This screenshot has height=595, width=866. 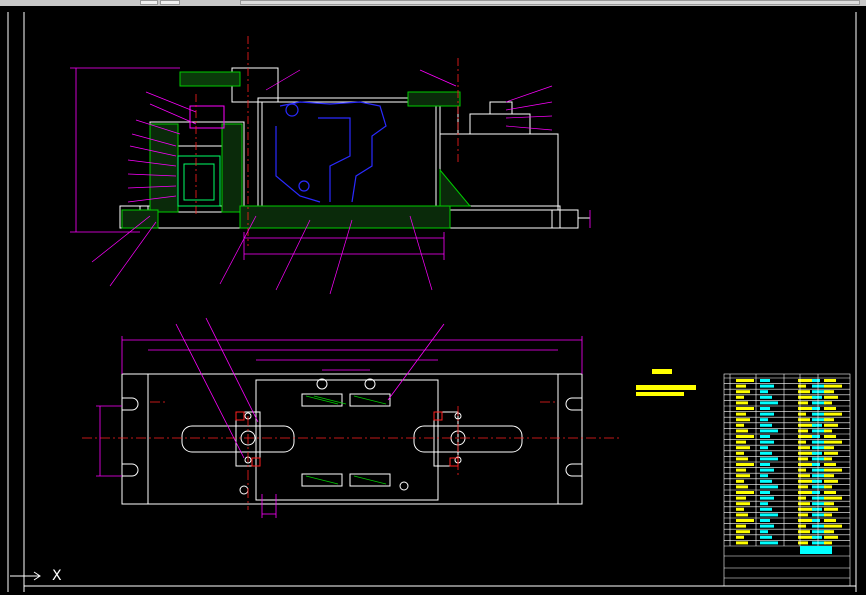 I want to click on plan-centerlines, so click(x=352, y=455).